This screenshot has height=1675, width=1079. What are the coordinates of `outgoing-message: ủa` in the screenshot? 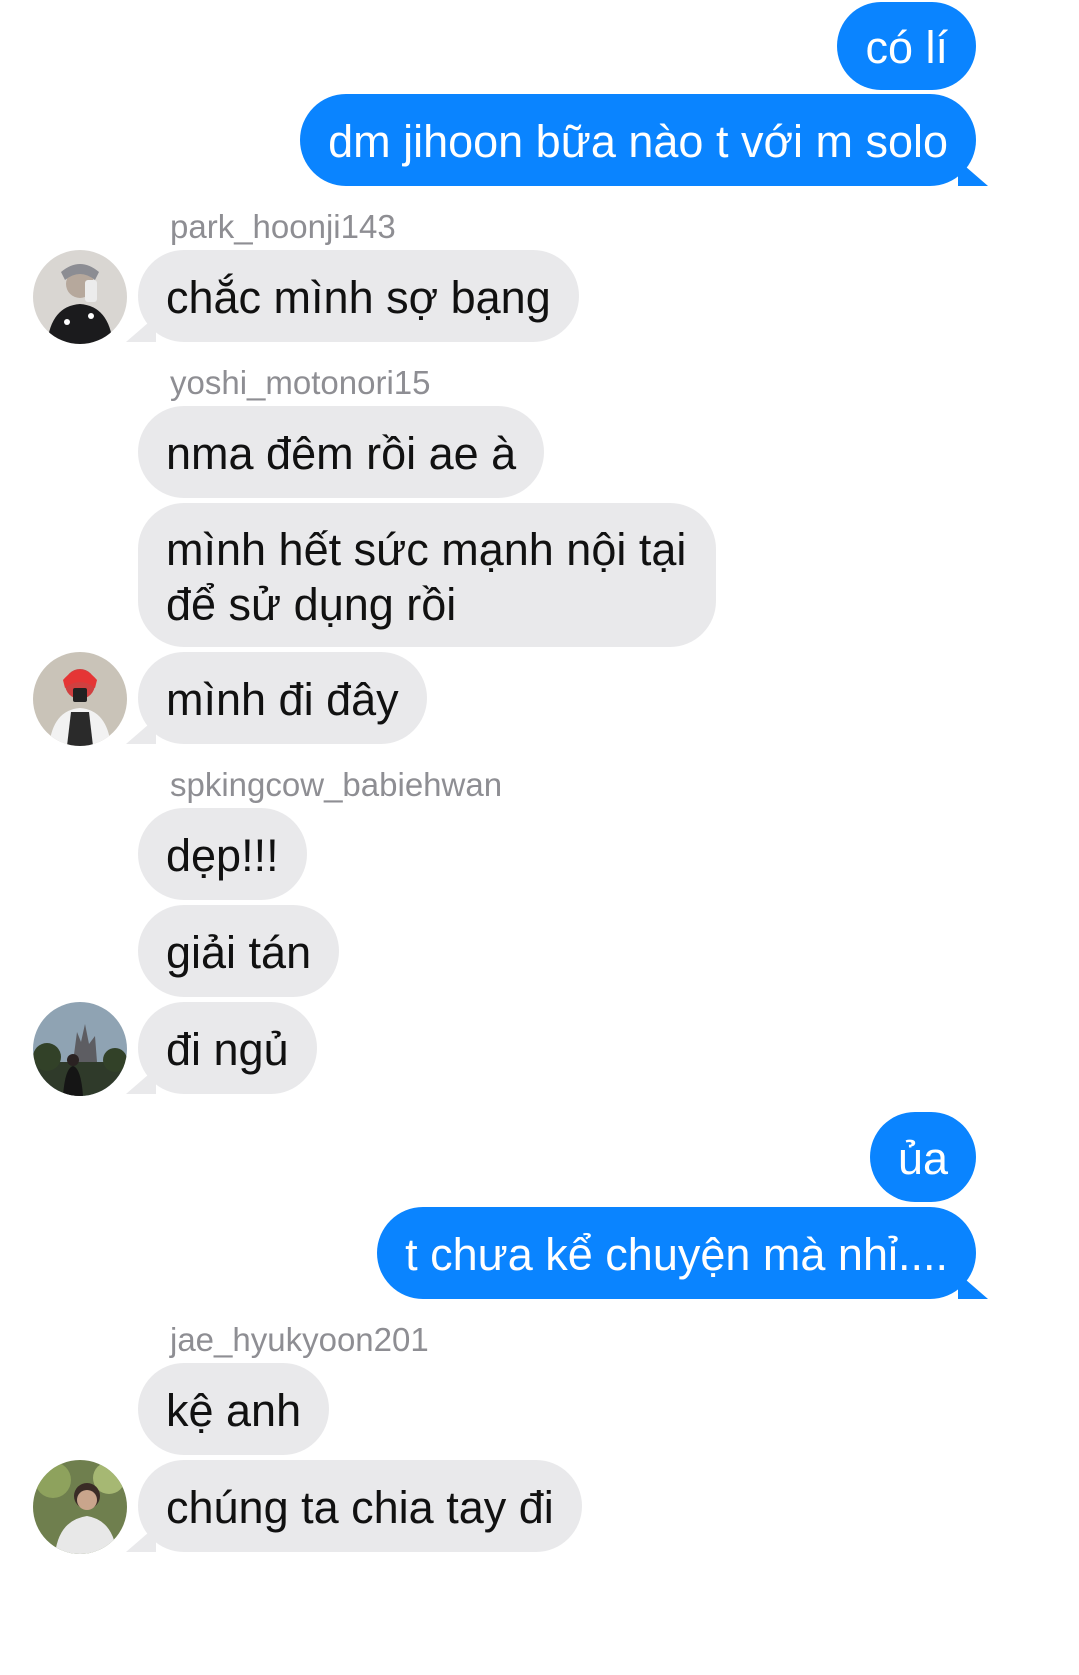 It's located at (922, 1157).